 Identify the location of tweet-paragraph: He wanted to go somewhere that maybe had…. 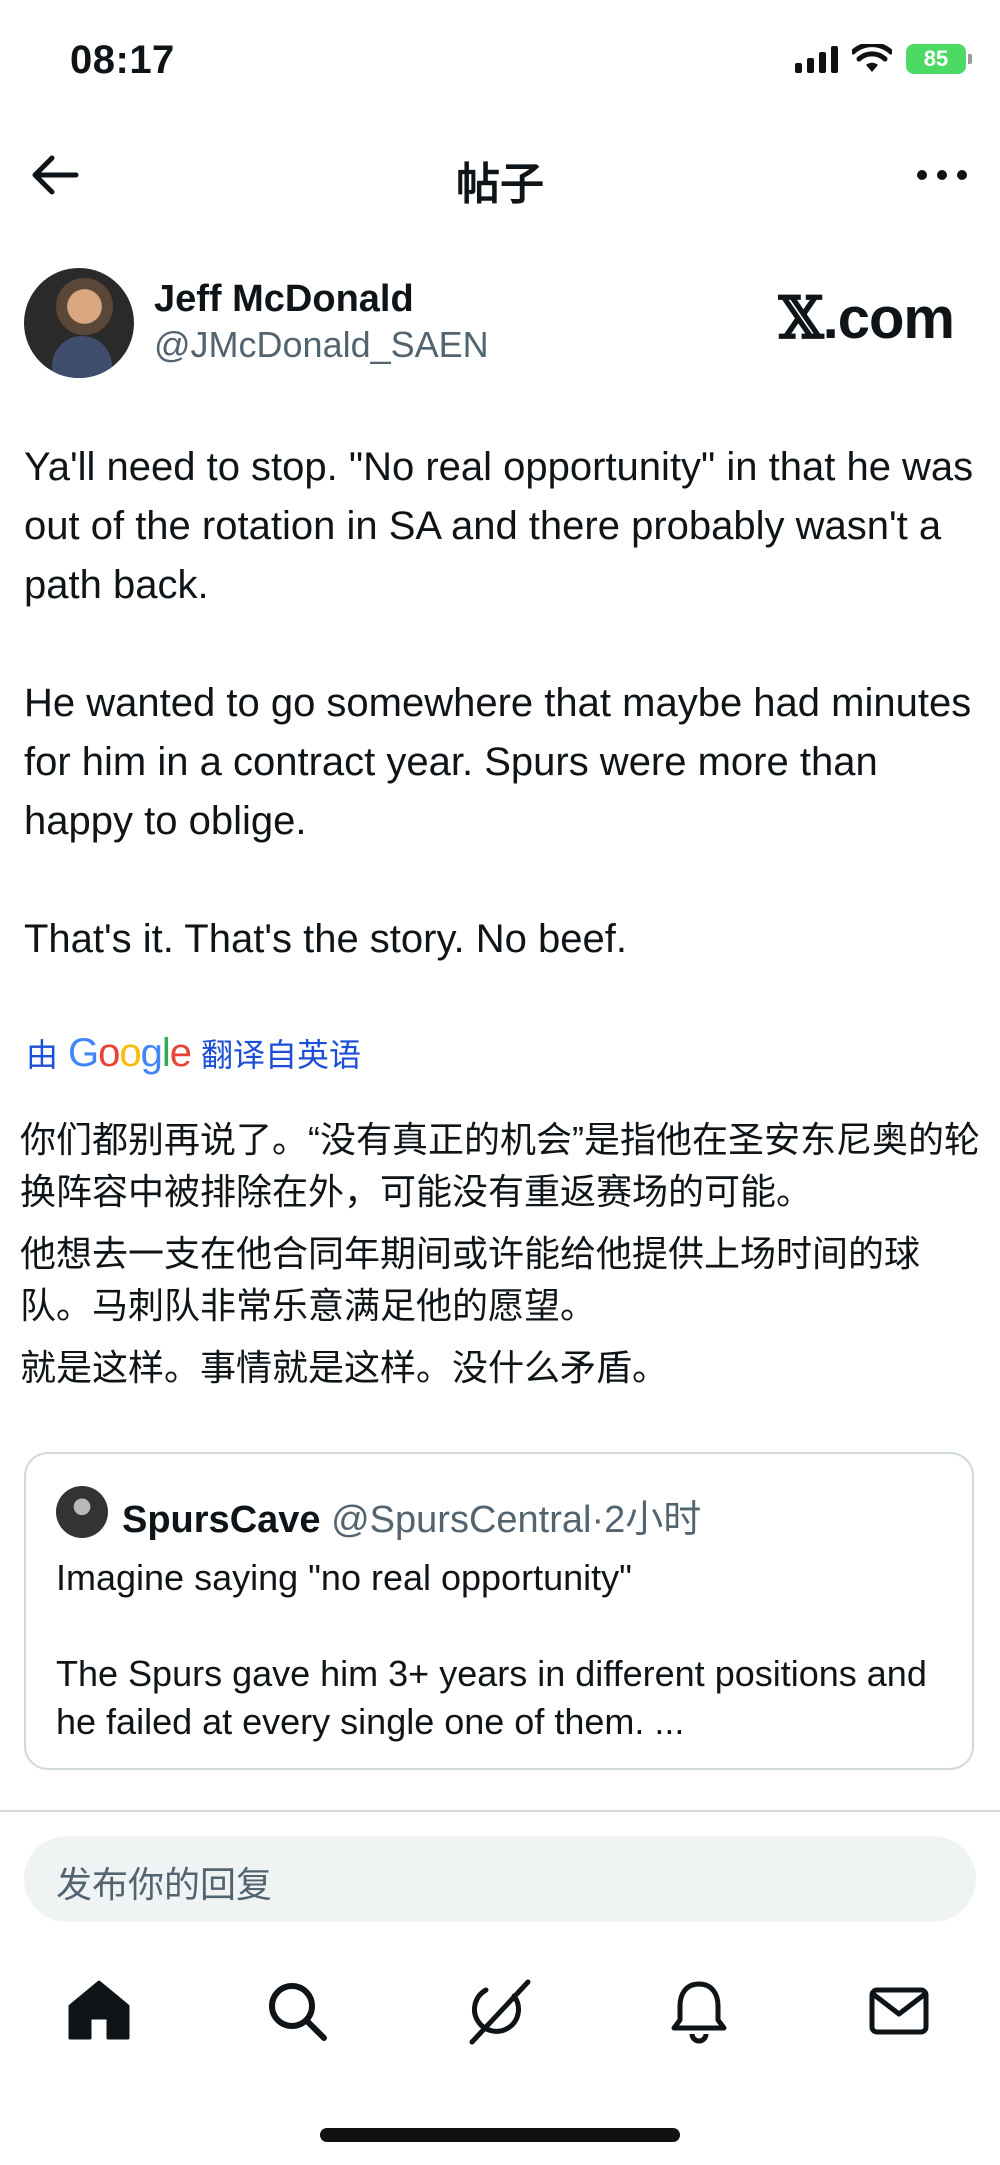
(498, 762).